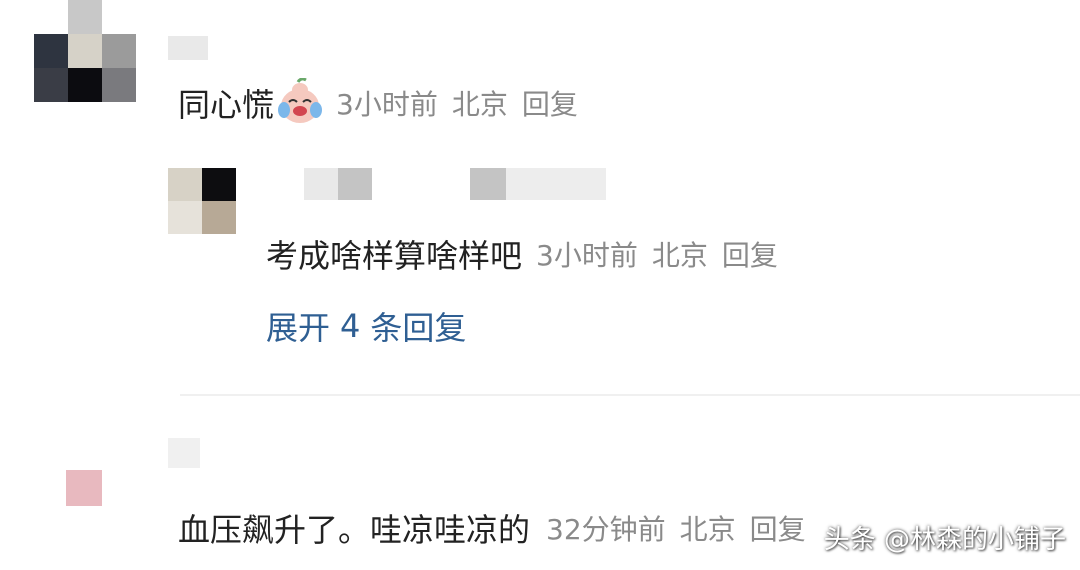 This screenshot has height=570, width=1080. I want to click on comment-meta: 3小时前 北京 回复, so click(464, 103).